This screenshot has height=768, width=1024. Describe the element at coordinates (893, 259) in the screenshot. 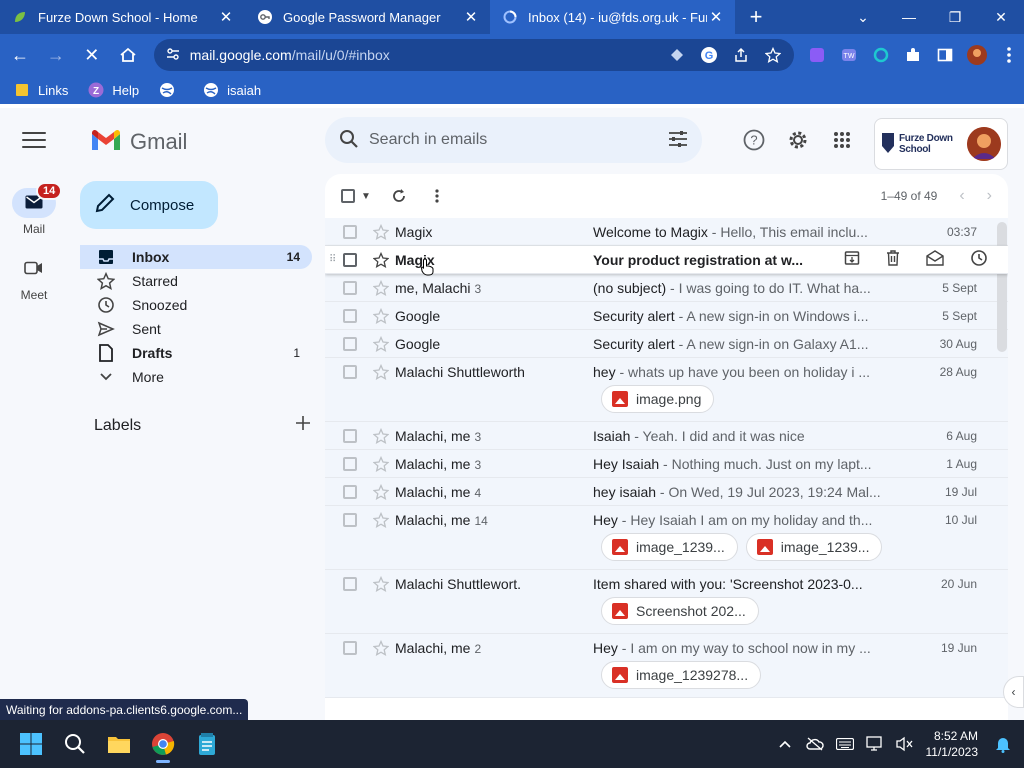

I see `delete-trash-icon` at that location.